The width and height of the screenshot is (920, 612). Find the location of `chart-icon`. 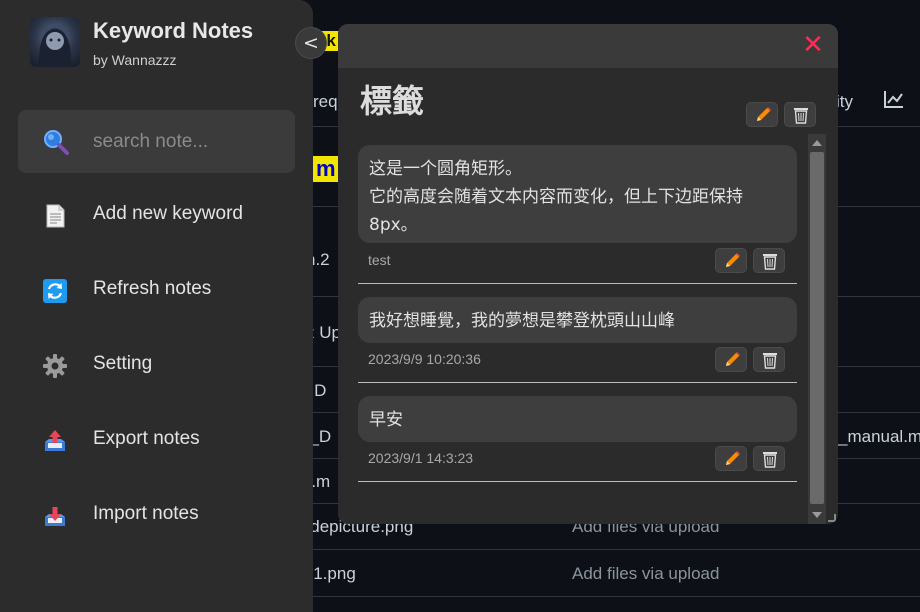

chart-icon is located at coordinates (894, 99).